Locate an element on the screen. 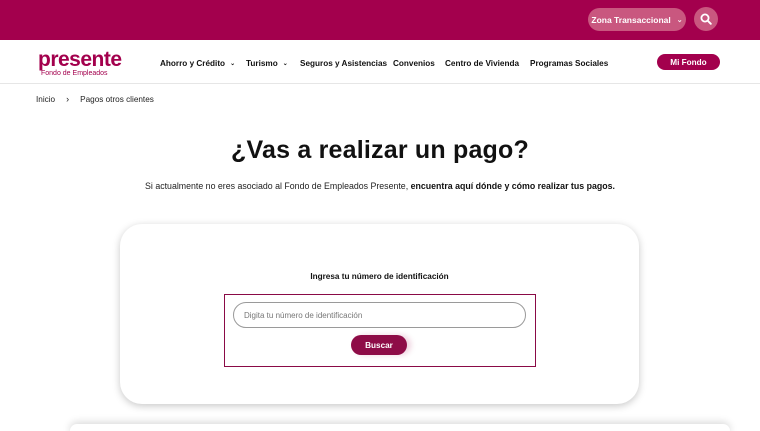  nav-item-seguros: Seguros y Asistencias is located at coordinates (346, 63).